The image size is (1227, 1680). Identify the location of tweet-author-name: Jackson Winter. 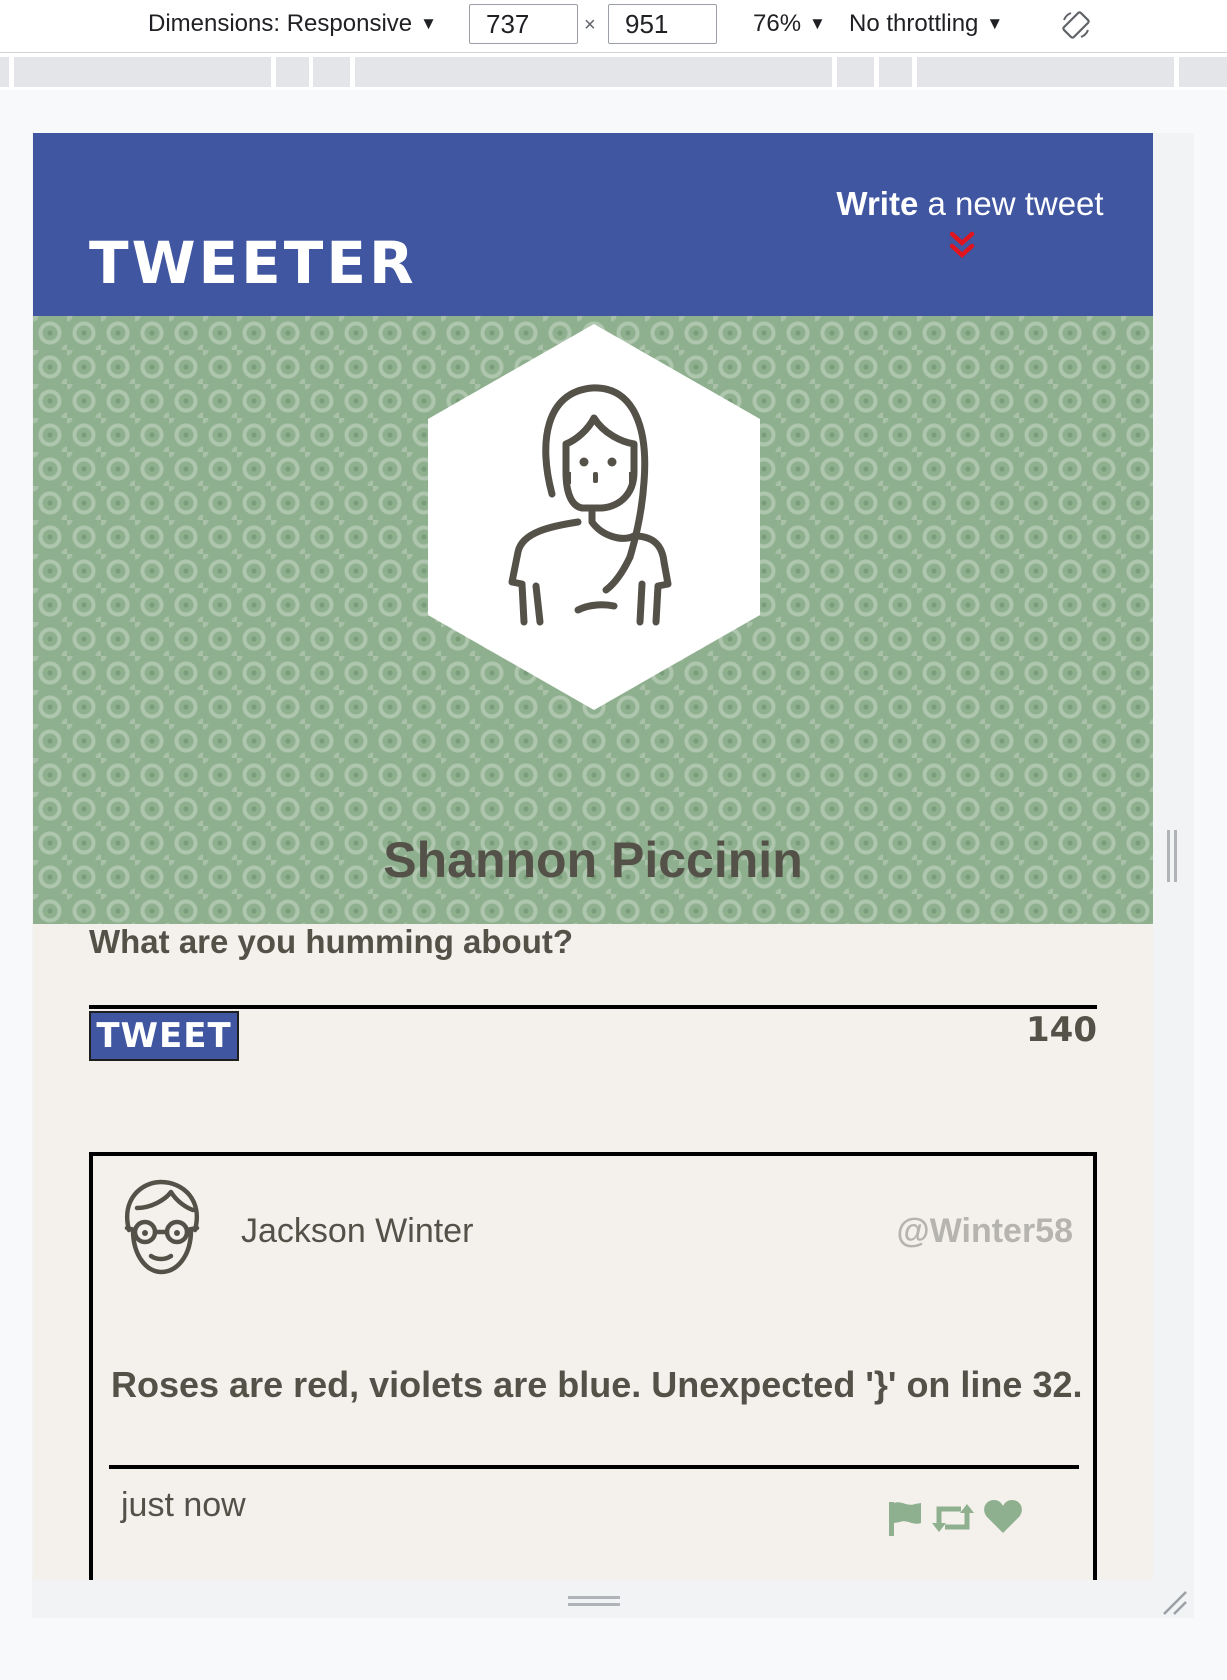
(357, 1231).